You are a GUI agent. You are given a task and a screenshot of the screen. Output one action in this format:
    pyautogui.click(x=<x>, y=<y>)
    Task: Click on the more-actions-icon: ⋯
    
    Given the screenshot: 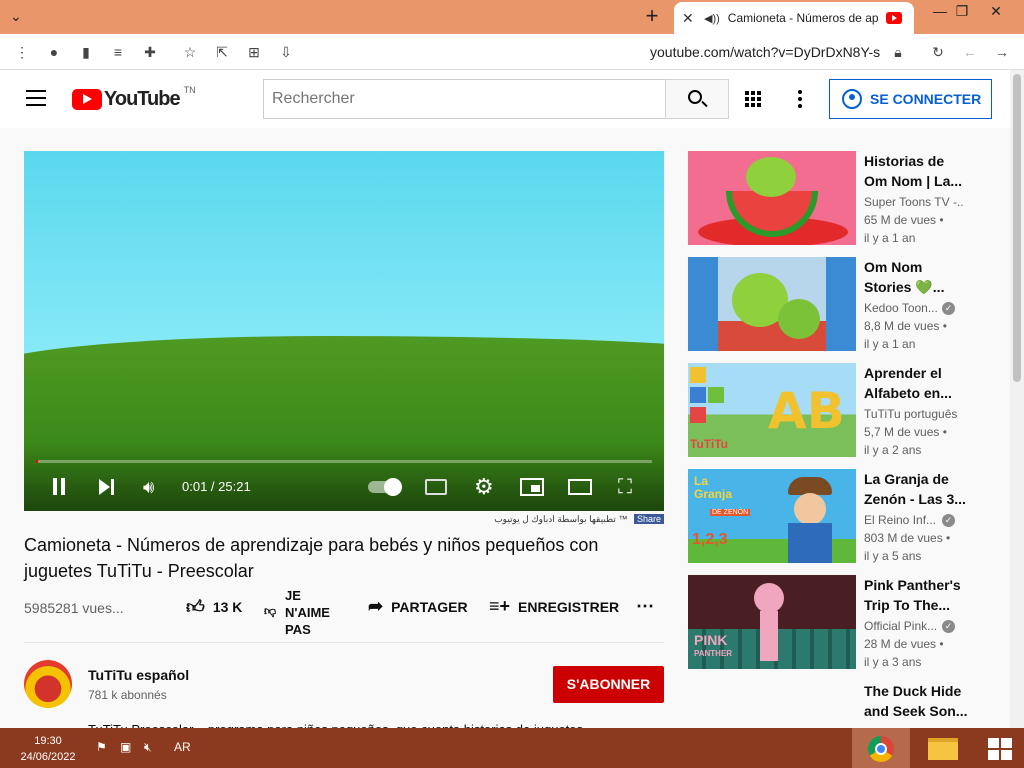 What is the action you would take?
    pyautogui.click(x=645, y=606)
    